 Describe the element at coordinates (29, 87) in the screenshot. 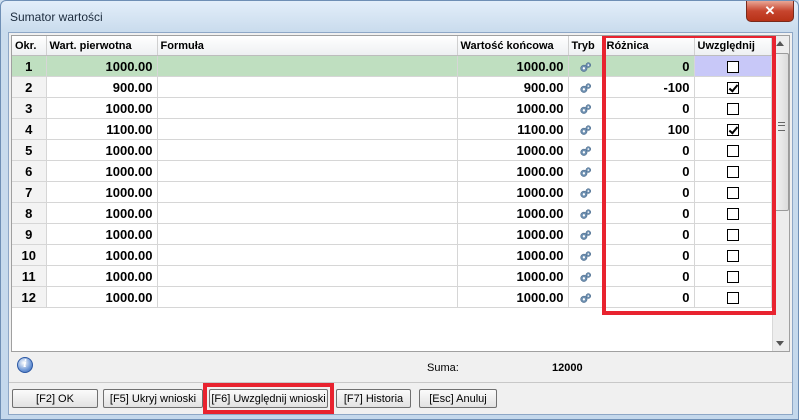

I see `cell-okr: 2` at that location.